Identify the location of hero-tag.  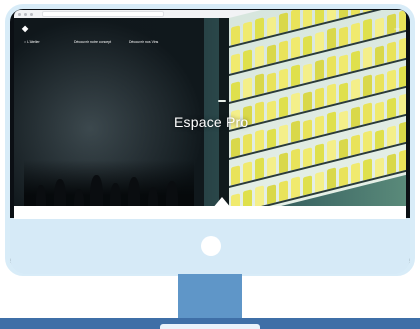
(222, 101).